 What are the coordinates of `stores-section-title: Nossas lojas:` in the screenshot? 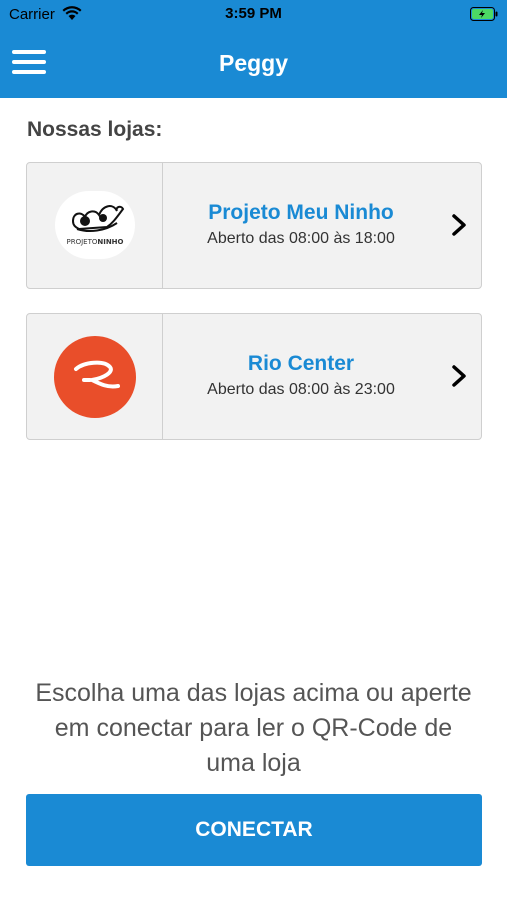 It's located at (95, 129).